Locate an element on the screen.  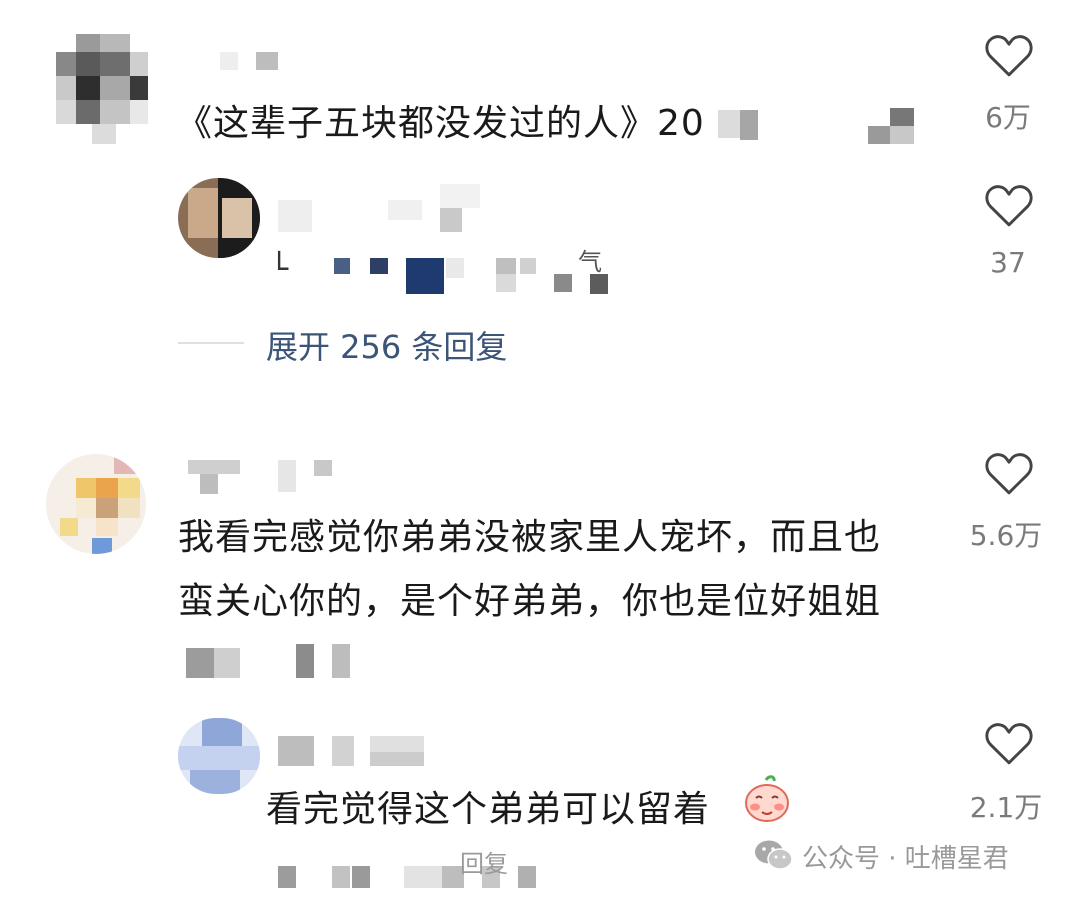
watermark: 公众号 · 吐槽星君 is located at coordinates (904, 856).